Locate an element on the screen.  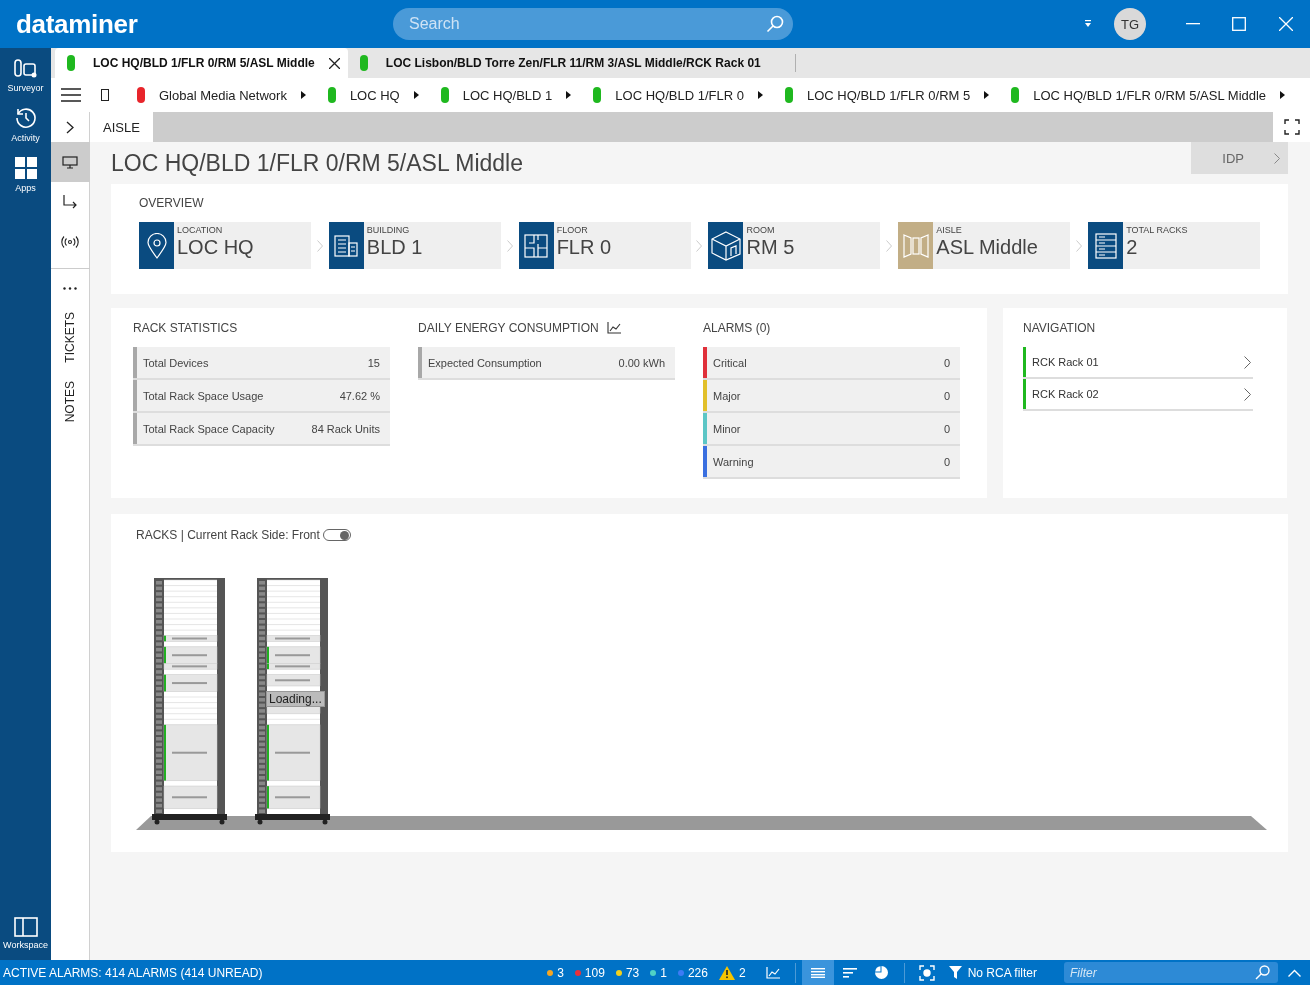
filter-icon is located at coordinates (955, 972).